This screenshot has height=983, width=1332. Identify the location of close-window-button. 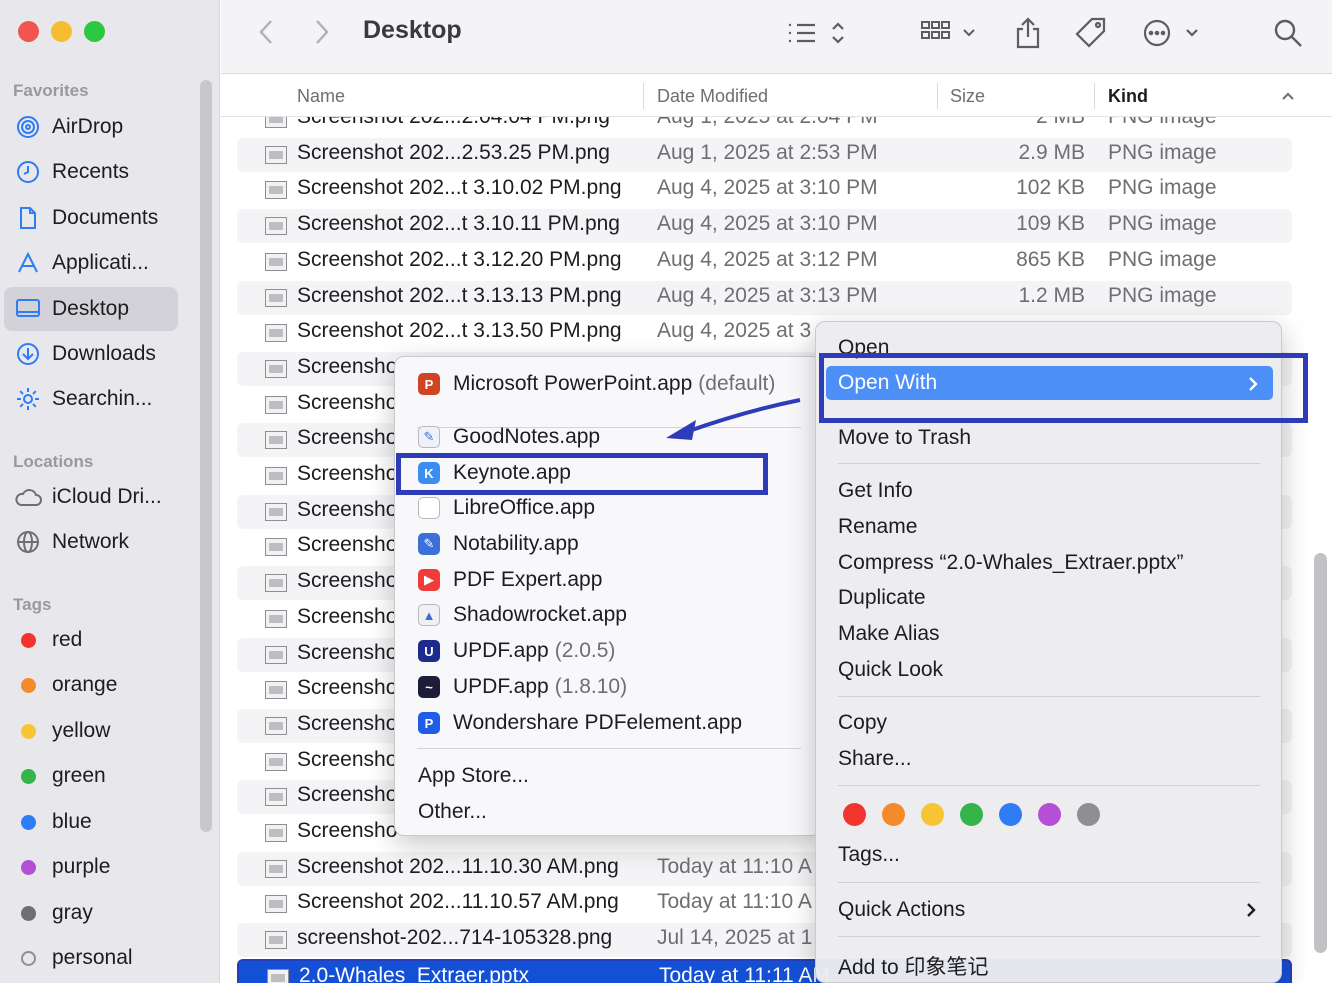
(28, 31).